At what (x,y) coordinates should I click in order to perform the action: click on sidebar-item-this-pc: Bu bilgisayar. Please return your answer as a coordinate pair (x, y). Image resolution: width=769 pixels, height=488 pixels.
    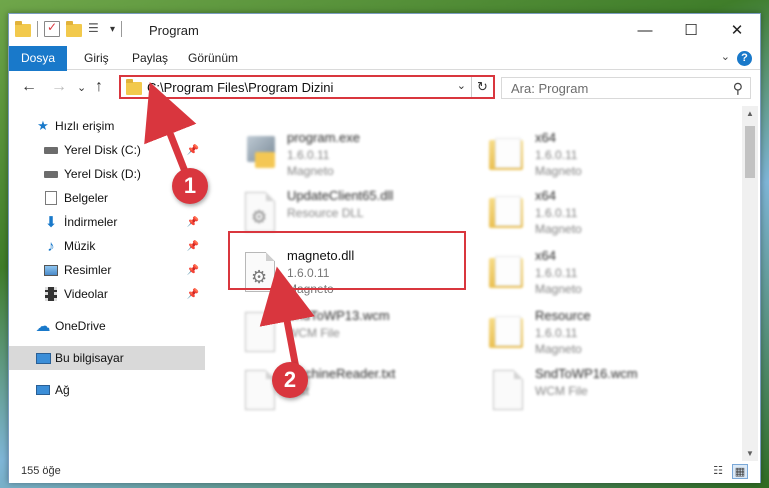
    Looking at the image, I should click on (107, 358).